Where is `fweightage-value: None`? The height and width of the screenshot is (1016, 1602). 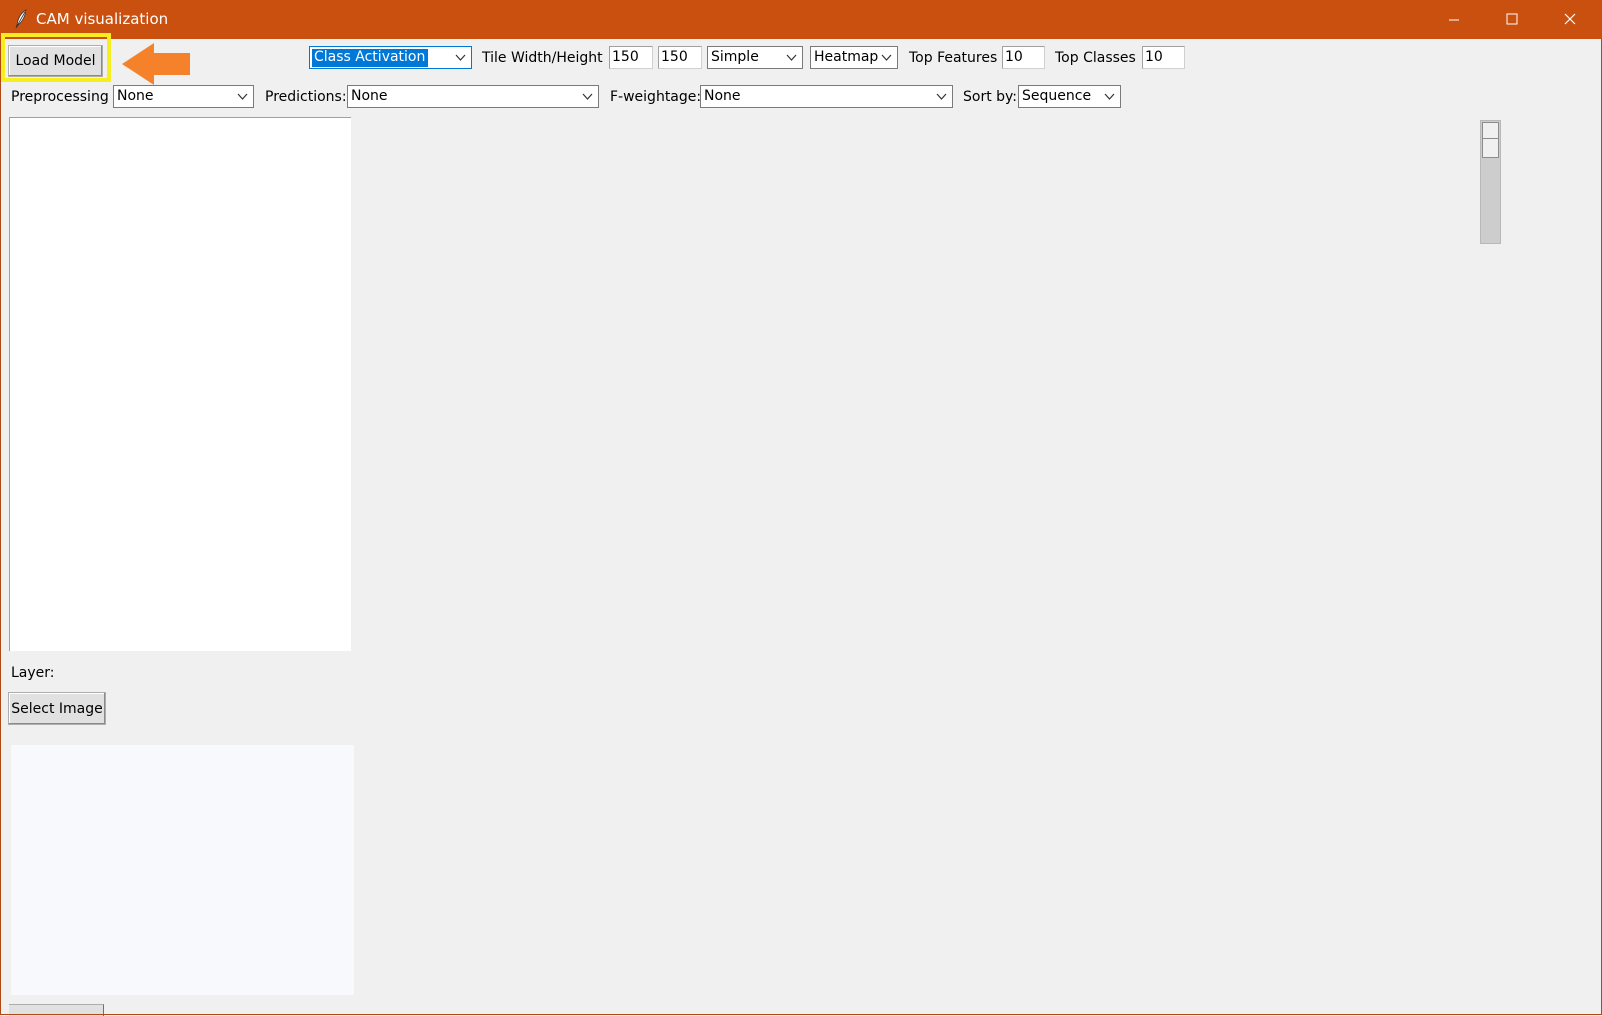
fweightage-value: None is located at coordinates (722, 96).